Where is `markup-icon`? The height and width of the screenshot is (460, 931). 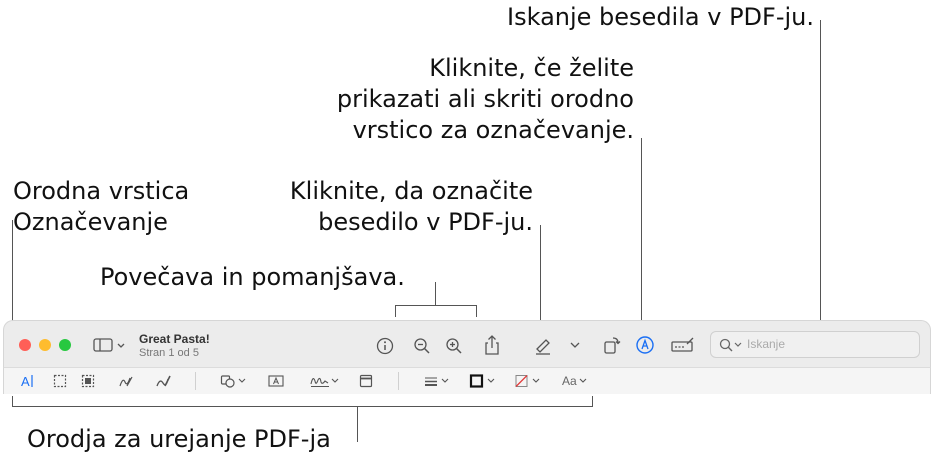
markup-icon is located at coordinates (645, 345).